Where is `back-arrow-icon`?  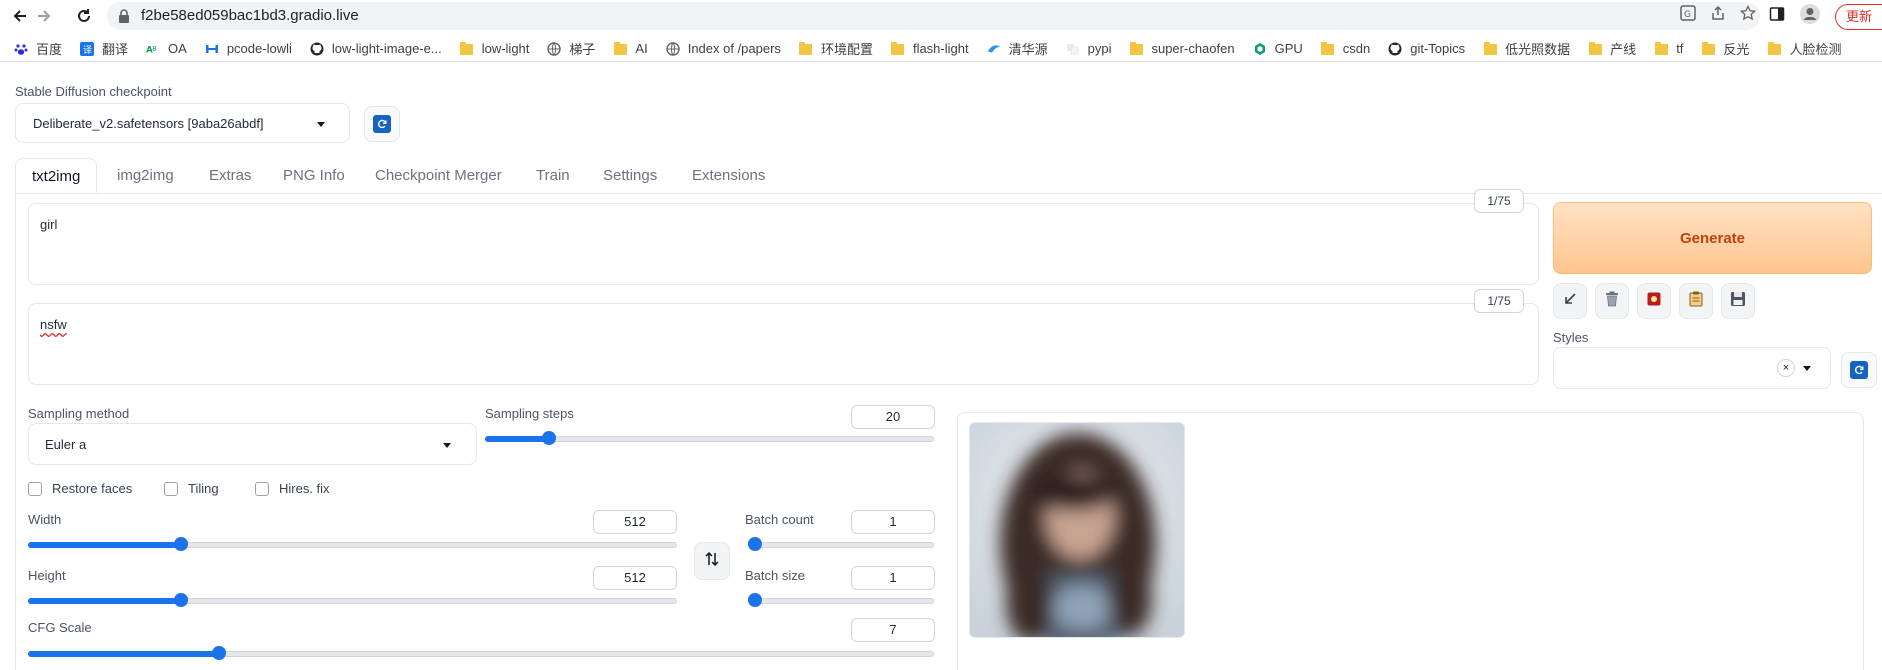
back-arrow-icon is located at coordinates (20, 16).